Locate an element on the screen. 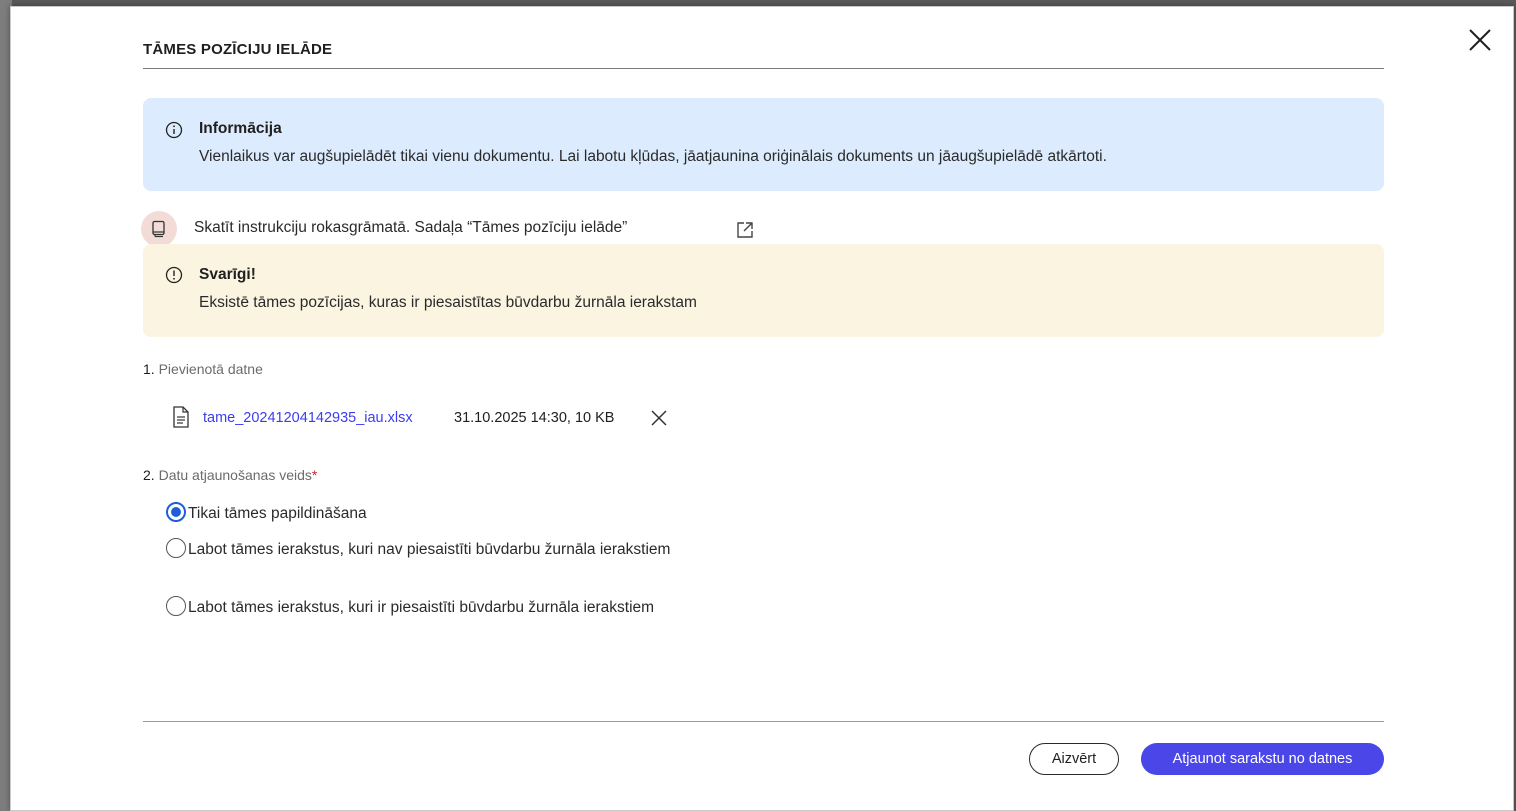 The width and height of the screenshot is (1516, 811). step1-label: 1. Pievienotā datne is located at coordinates (203, 369).